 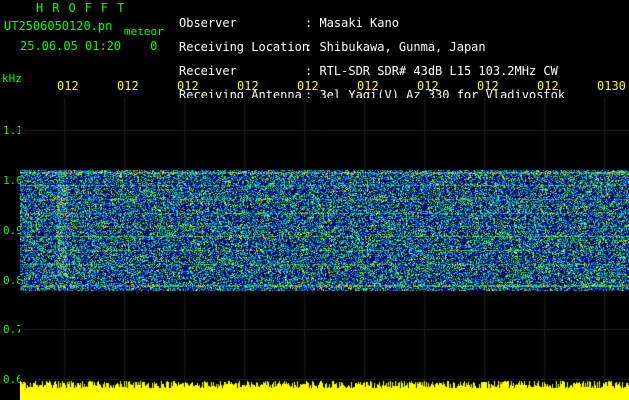 What do you see at coordinates (85, 8) in the screenshot?
I see `brand-title: HROFFT` at bounding box center [85, 8].